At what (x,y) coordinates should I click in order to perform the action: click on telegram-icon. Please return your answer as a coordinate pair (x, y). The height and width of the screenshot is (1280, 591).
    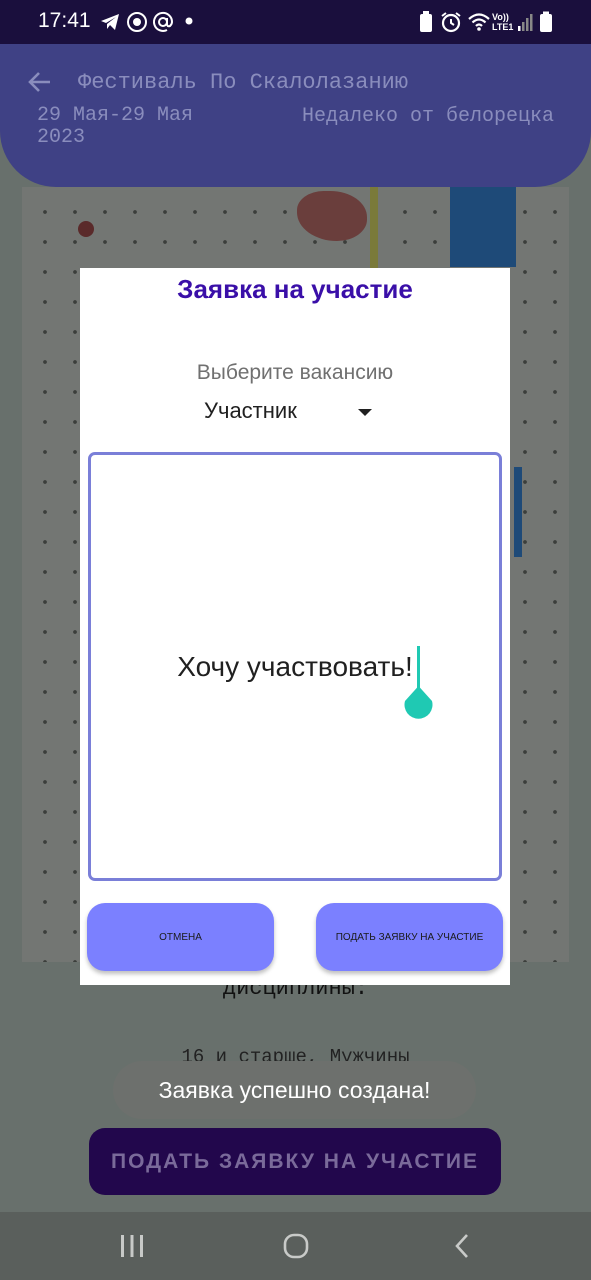
    Looking at the image, I should click on (110, 22).